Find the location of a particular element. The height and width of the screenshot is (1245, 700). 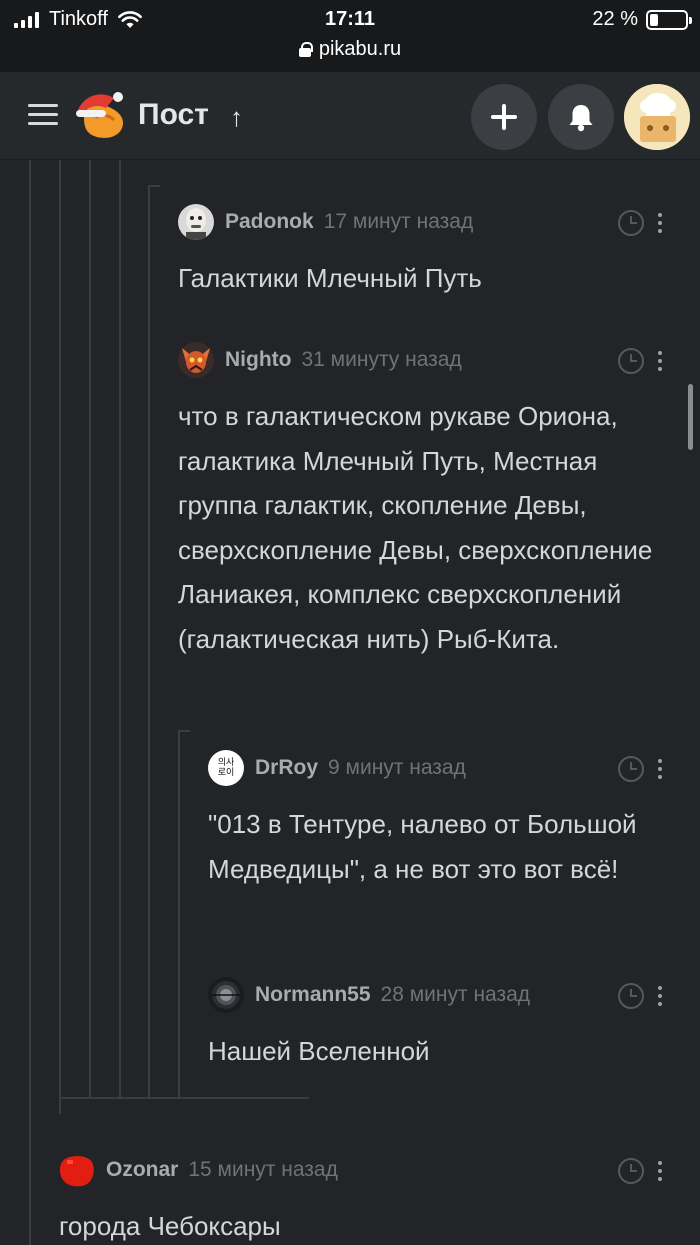

comment-author: Padonok is located at coordinates (269, 222).